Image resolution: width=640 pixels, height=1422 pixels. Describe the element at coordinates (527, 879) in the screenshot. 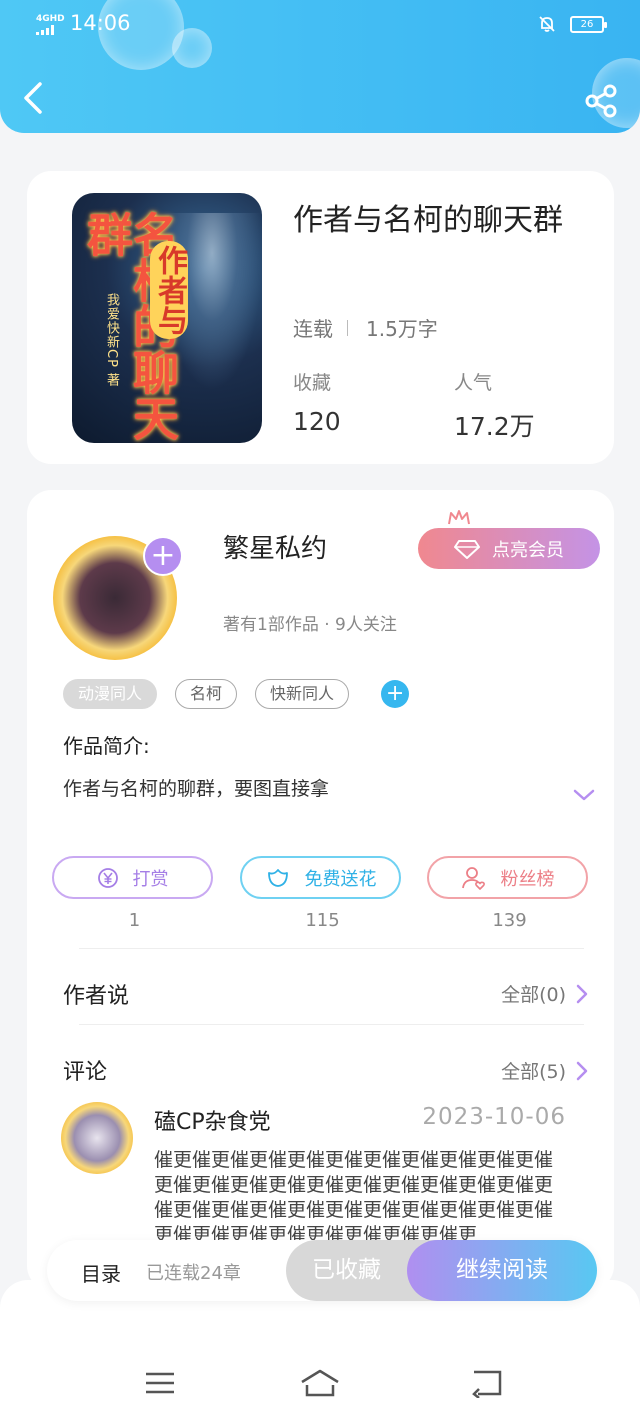

I see `fans-rank-label: 粉丝榜` at that location.